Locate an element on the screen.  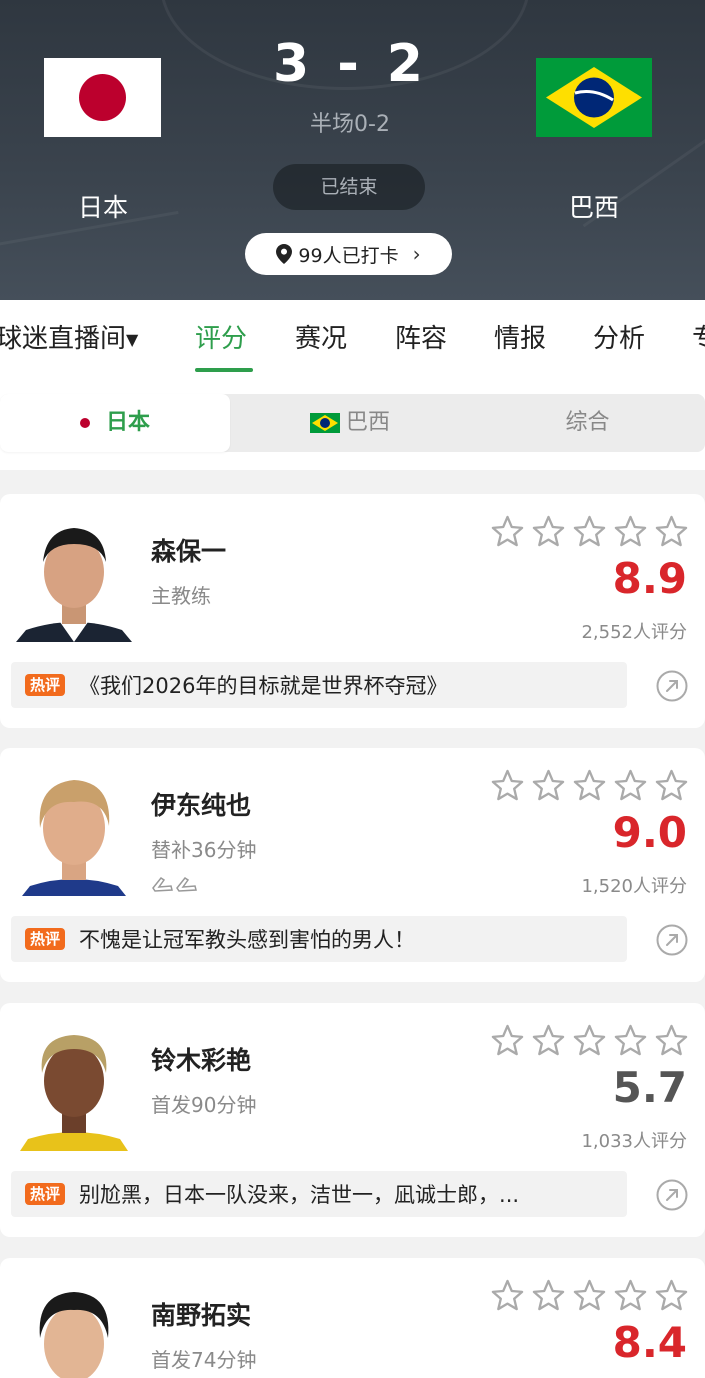
scoreboard: 3-2 is located at coordinates (350, 64).